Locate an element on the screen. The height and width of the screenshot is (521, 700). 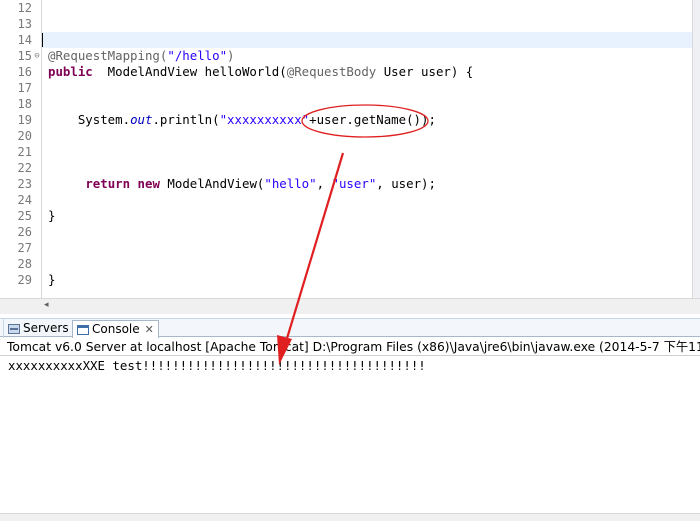
line-number: 24 is located at coordinates (24, 200).